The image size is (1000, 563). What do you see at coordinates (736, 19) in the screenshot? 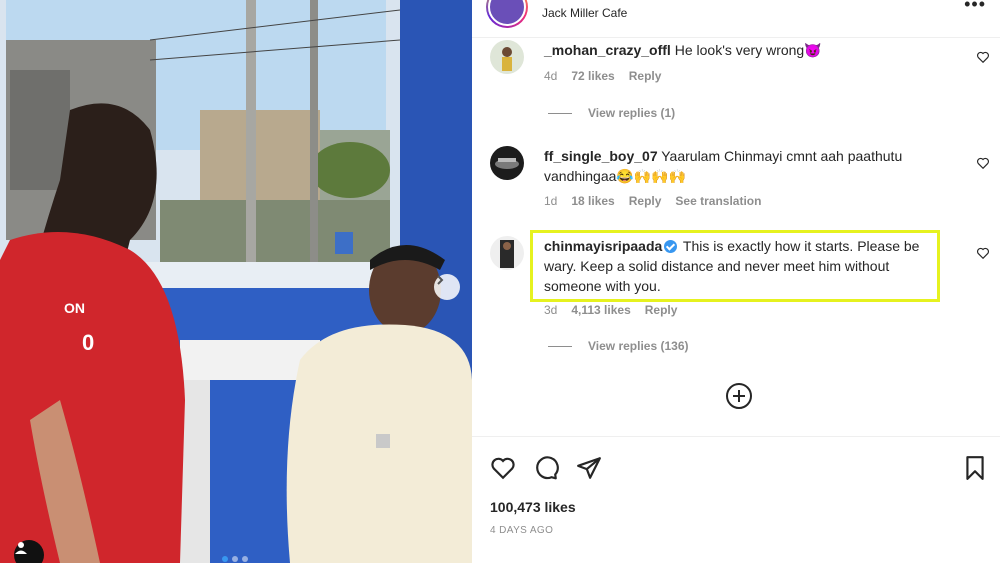
I see `post-header: Jack Miller Cafe •••` at bounding box center [736, 19].